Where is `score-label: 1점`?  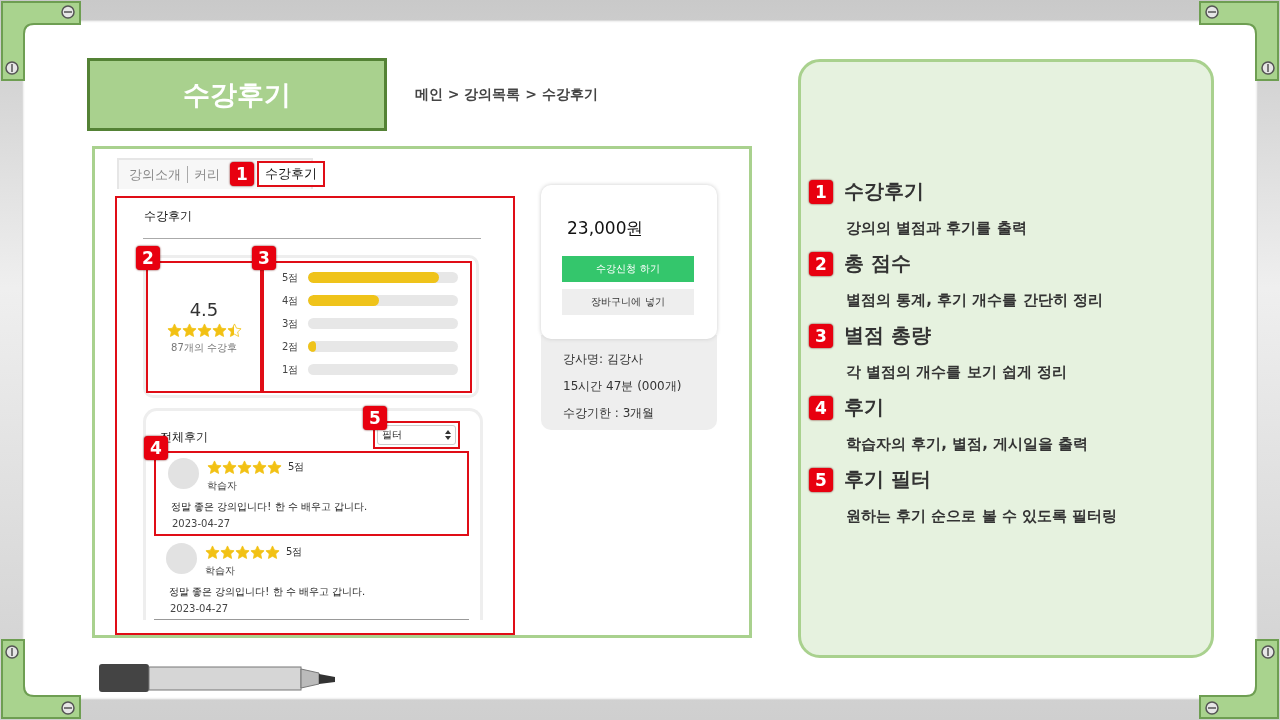 score-label: 1점 is located at coordinates (291, 369).